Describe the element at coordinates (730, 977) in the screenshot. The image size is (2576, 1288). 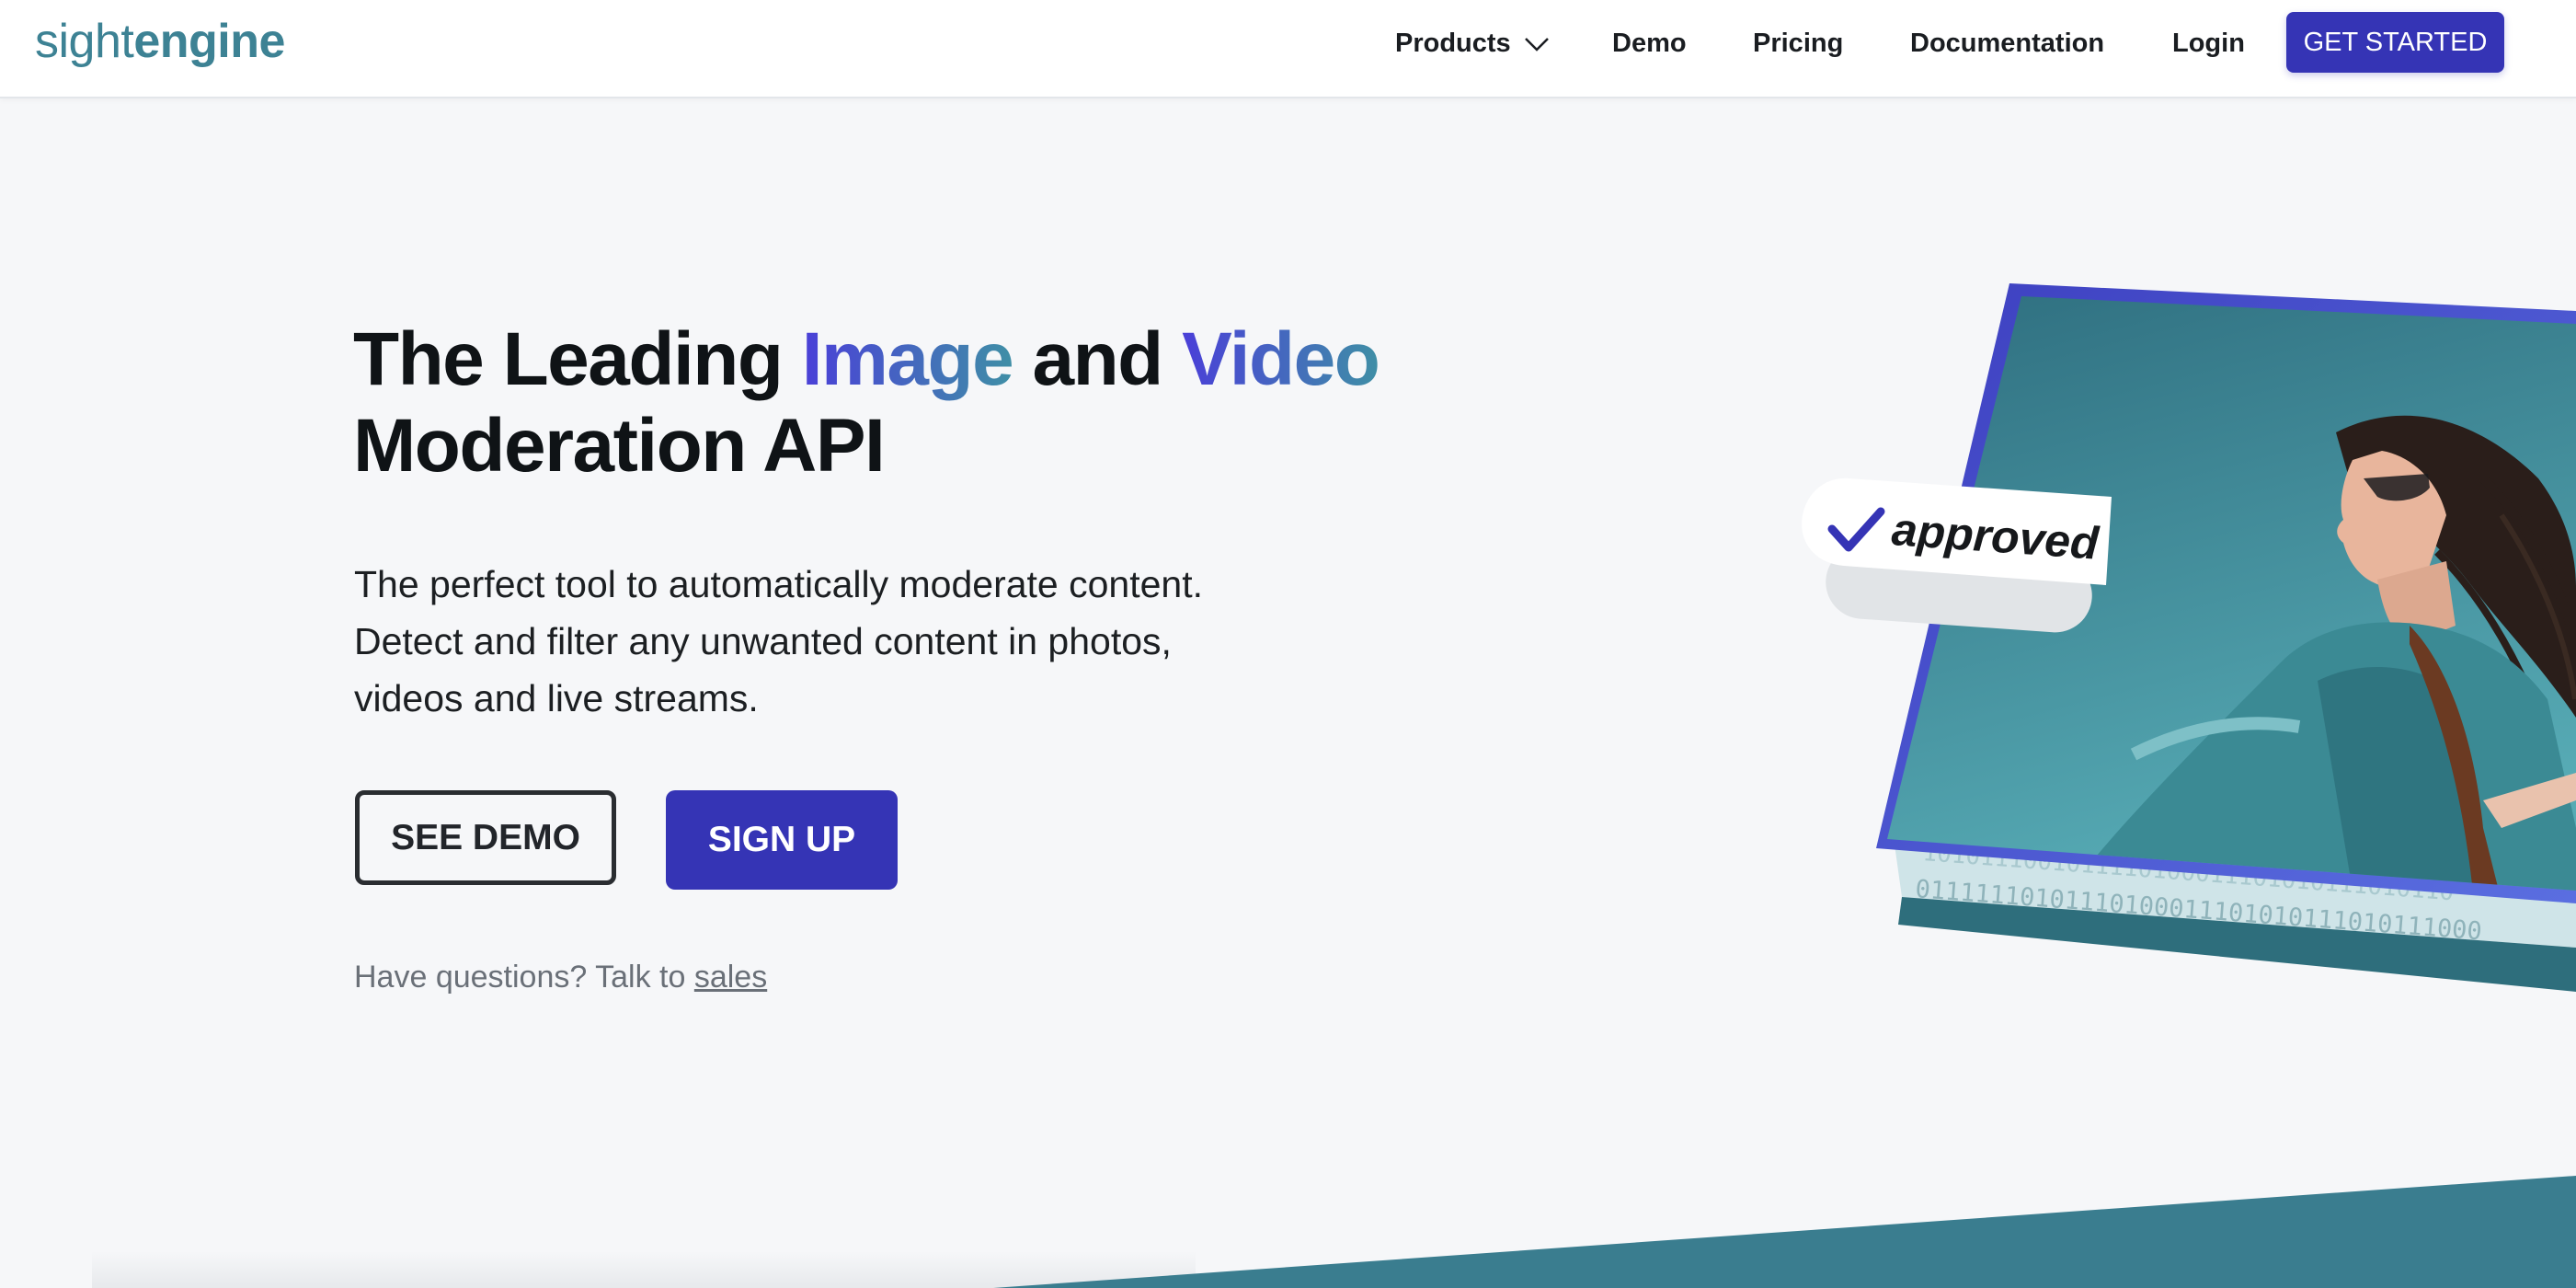
I see `sales-link: sales` at that location.